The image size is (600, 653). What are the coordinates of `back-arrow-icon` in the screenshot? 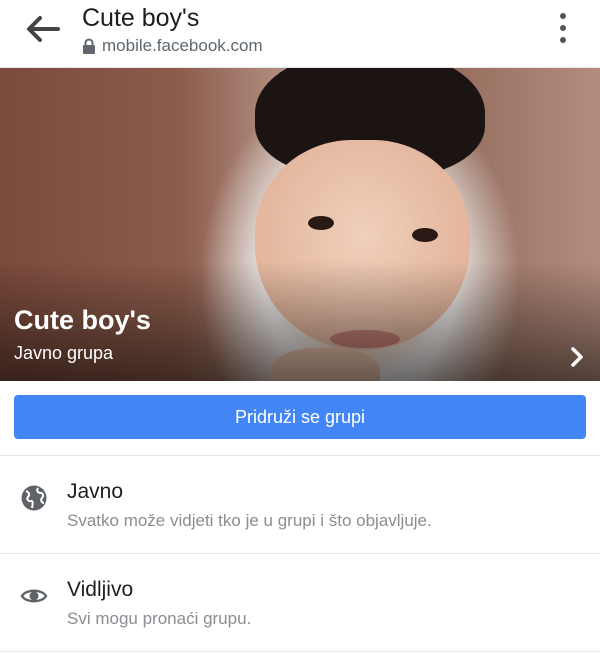 It's located at (42, 29).